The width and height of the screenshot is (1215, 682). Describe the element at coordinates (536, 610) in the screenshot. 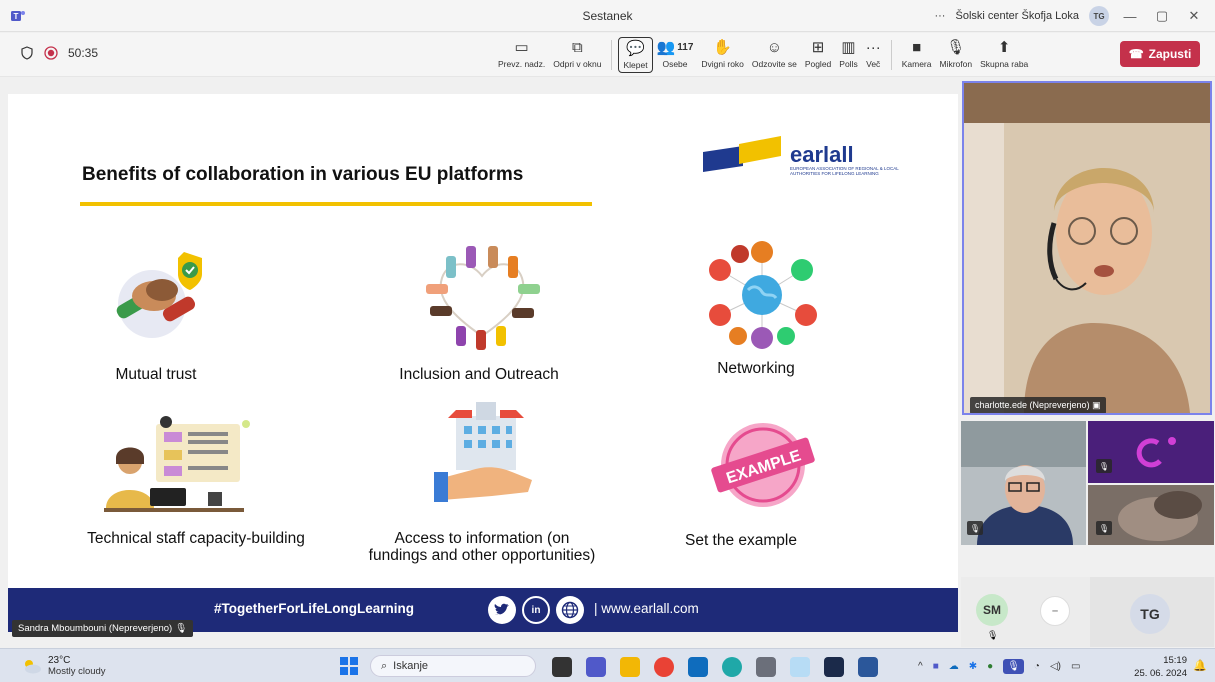

I see `linkedin-icon: in` at that location.